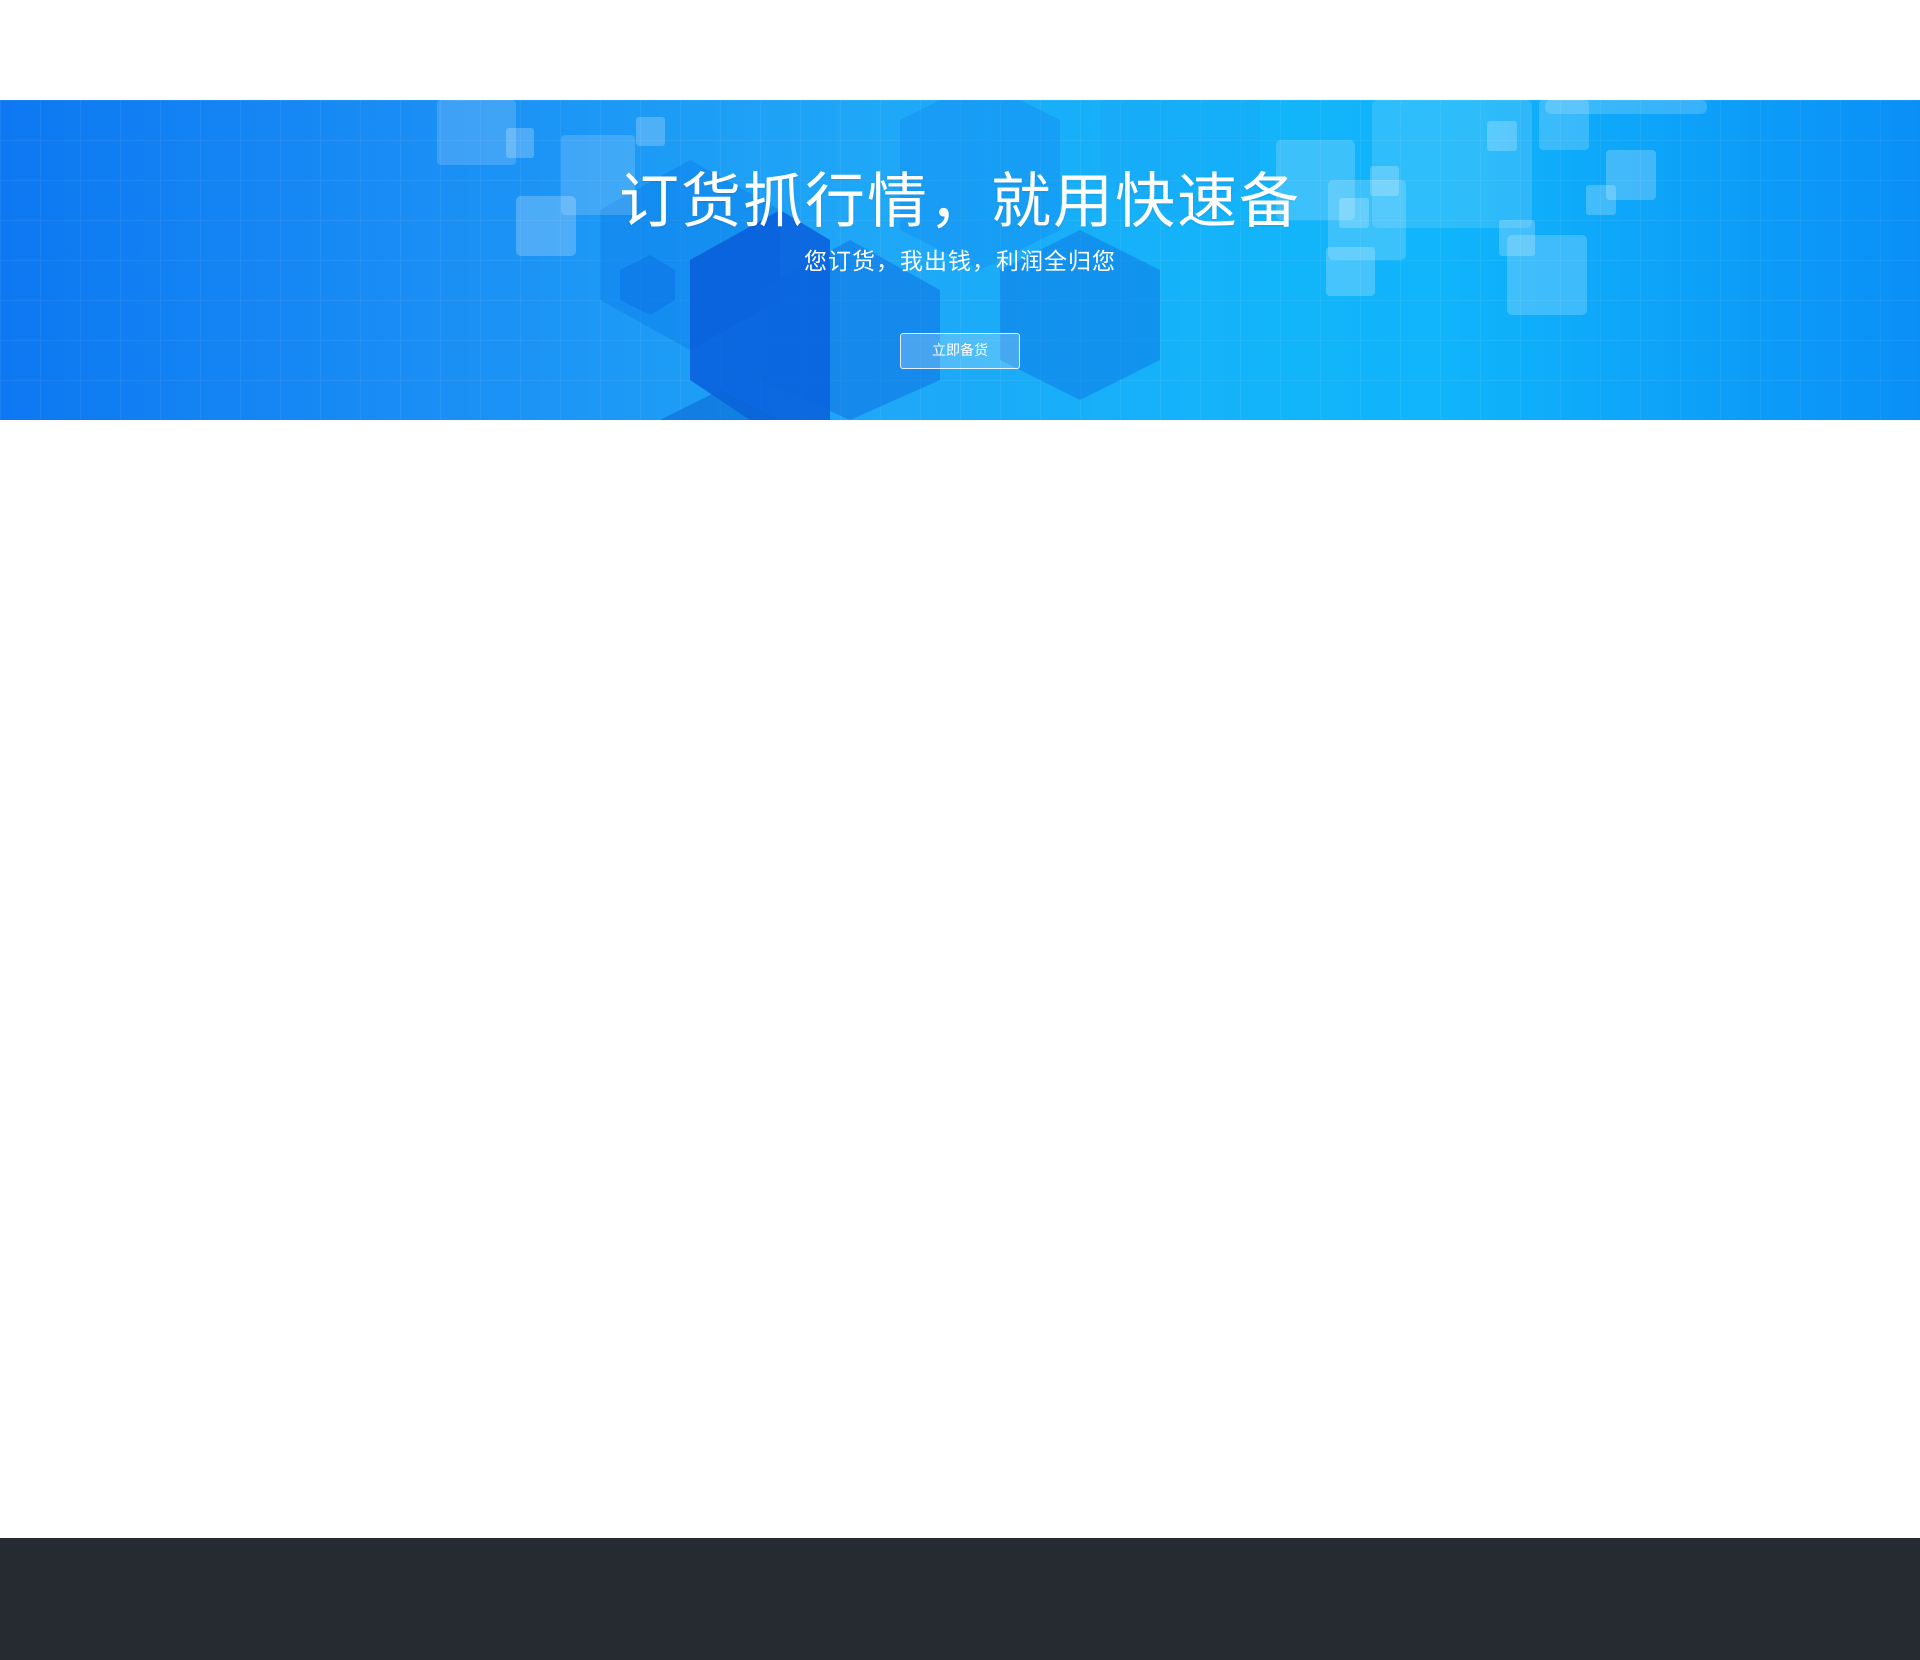  Describe the element at coordinates (960, 50) in the screenshot. I see `top-header` at that location.